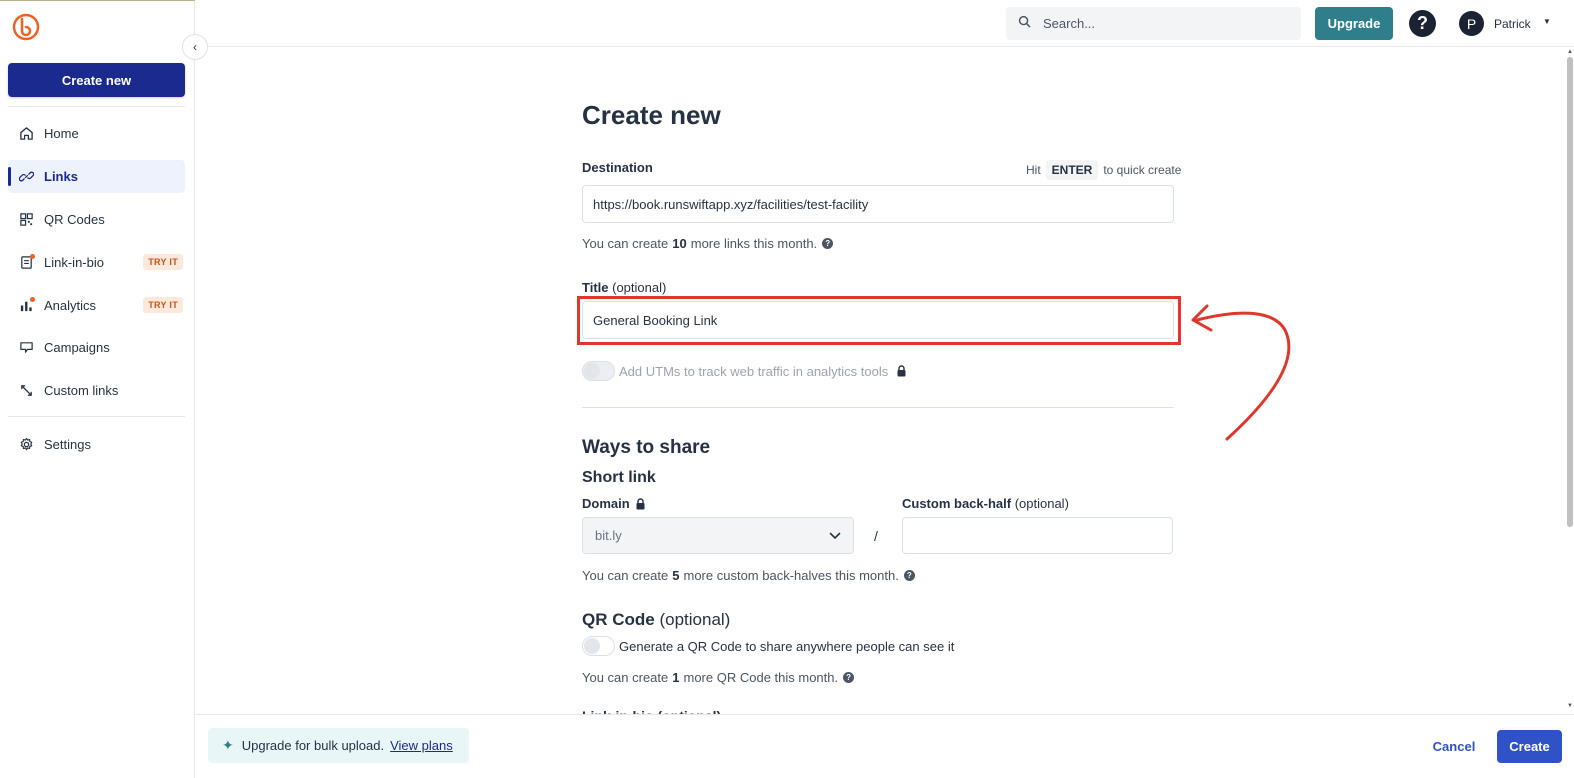 The width and height of the screenshot is (1574, 778). What do you see at coordinates (26, 220) in the screenshot?
I see `qr-code-icon` at bounding box center [26, 220].